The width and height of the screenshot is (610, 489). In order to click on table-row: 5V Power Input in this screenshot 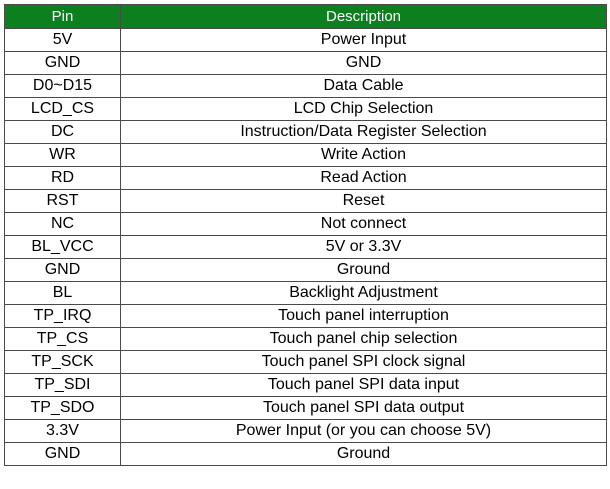, I will do `click(305, 40)`.